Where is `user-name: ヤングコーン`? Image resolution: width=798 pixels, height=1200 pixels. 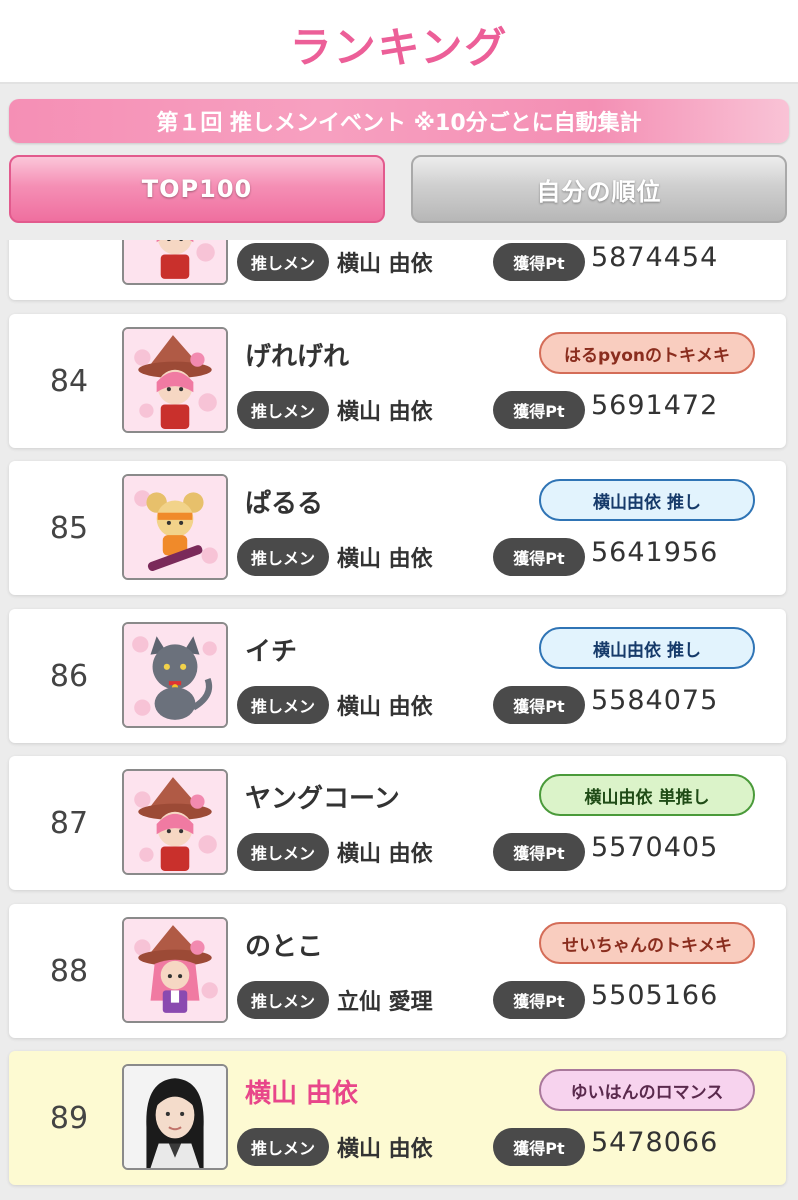 user-name: ヤングコーン is located at coordinates (322, 799).